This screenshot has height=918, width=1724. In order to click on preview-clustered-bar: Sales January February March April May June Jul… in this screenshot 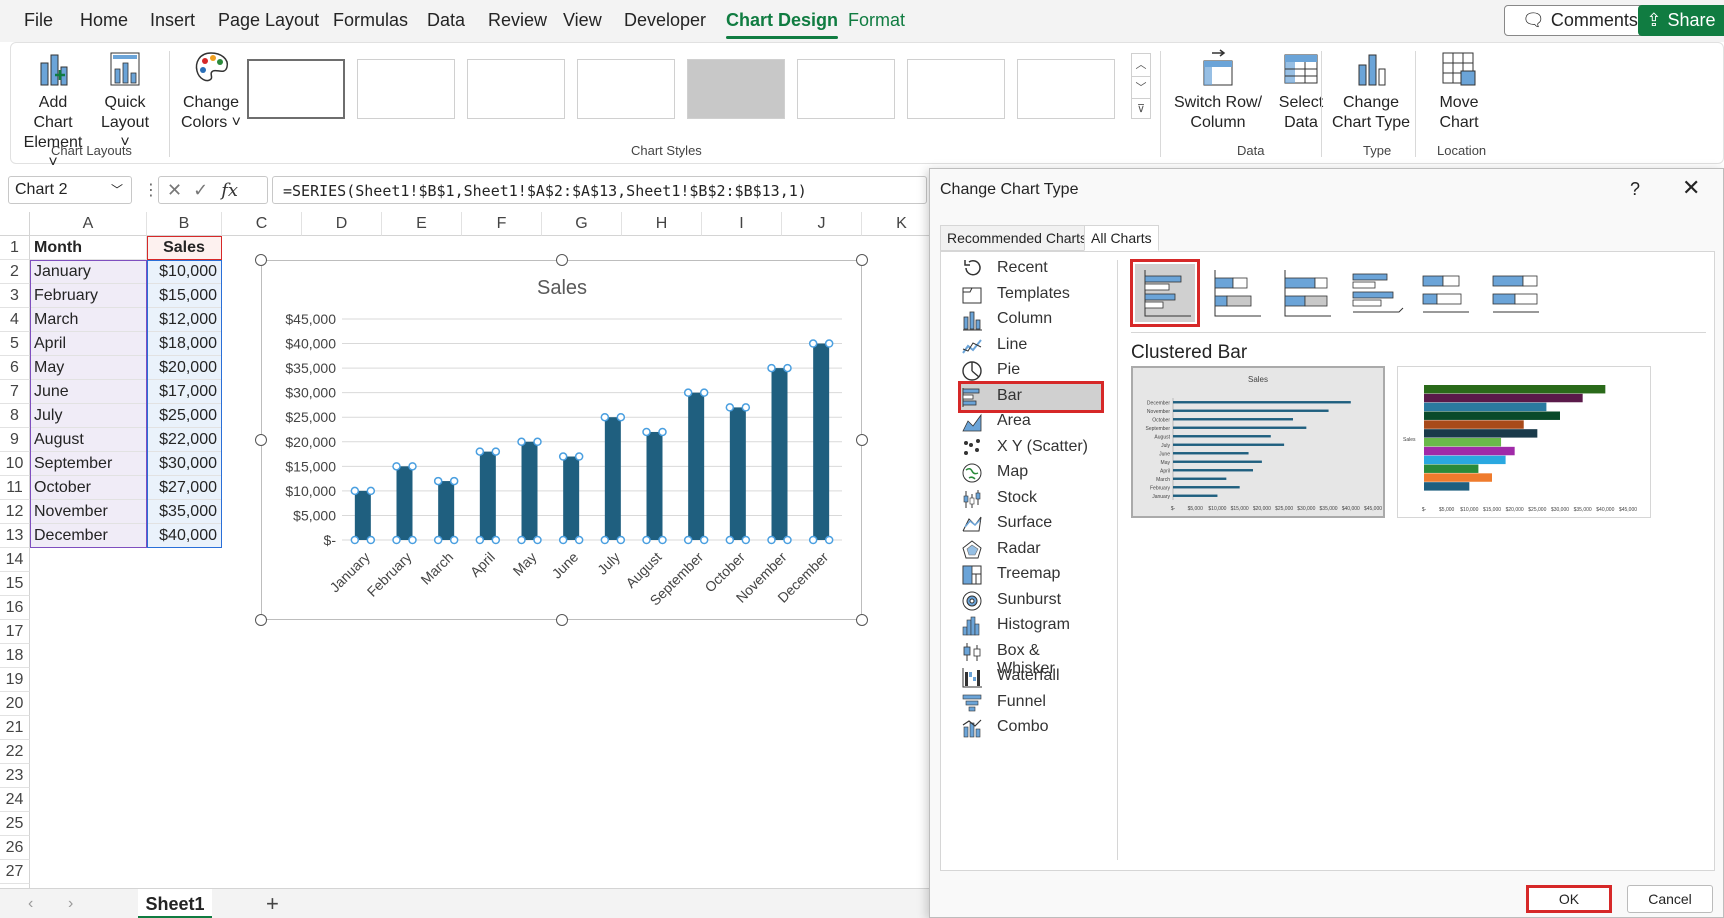, I will do `click(1258, 442)`.